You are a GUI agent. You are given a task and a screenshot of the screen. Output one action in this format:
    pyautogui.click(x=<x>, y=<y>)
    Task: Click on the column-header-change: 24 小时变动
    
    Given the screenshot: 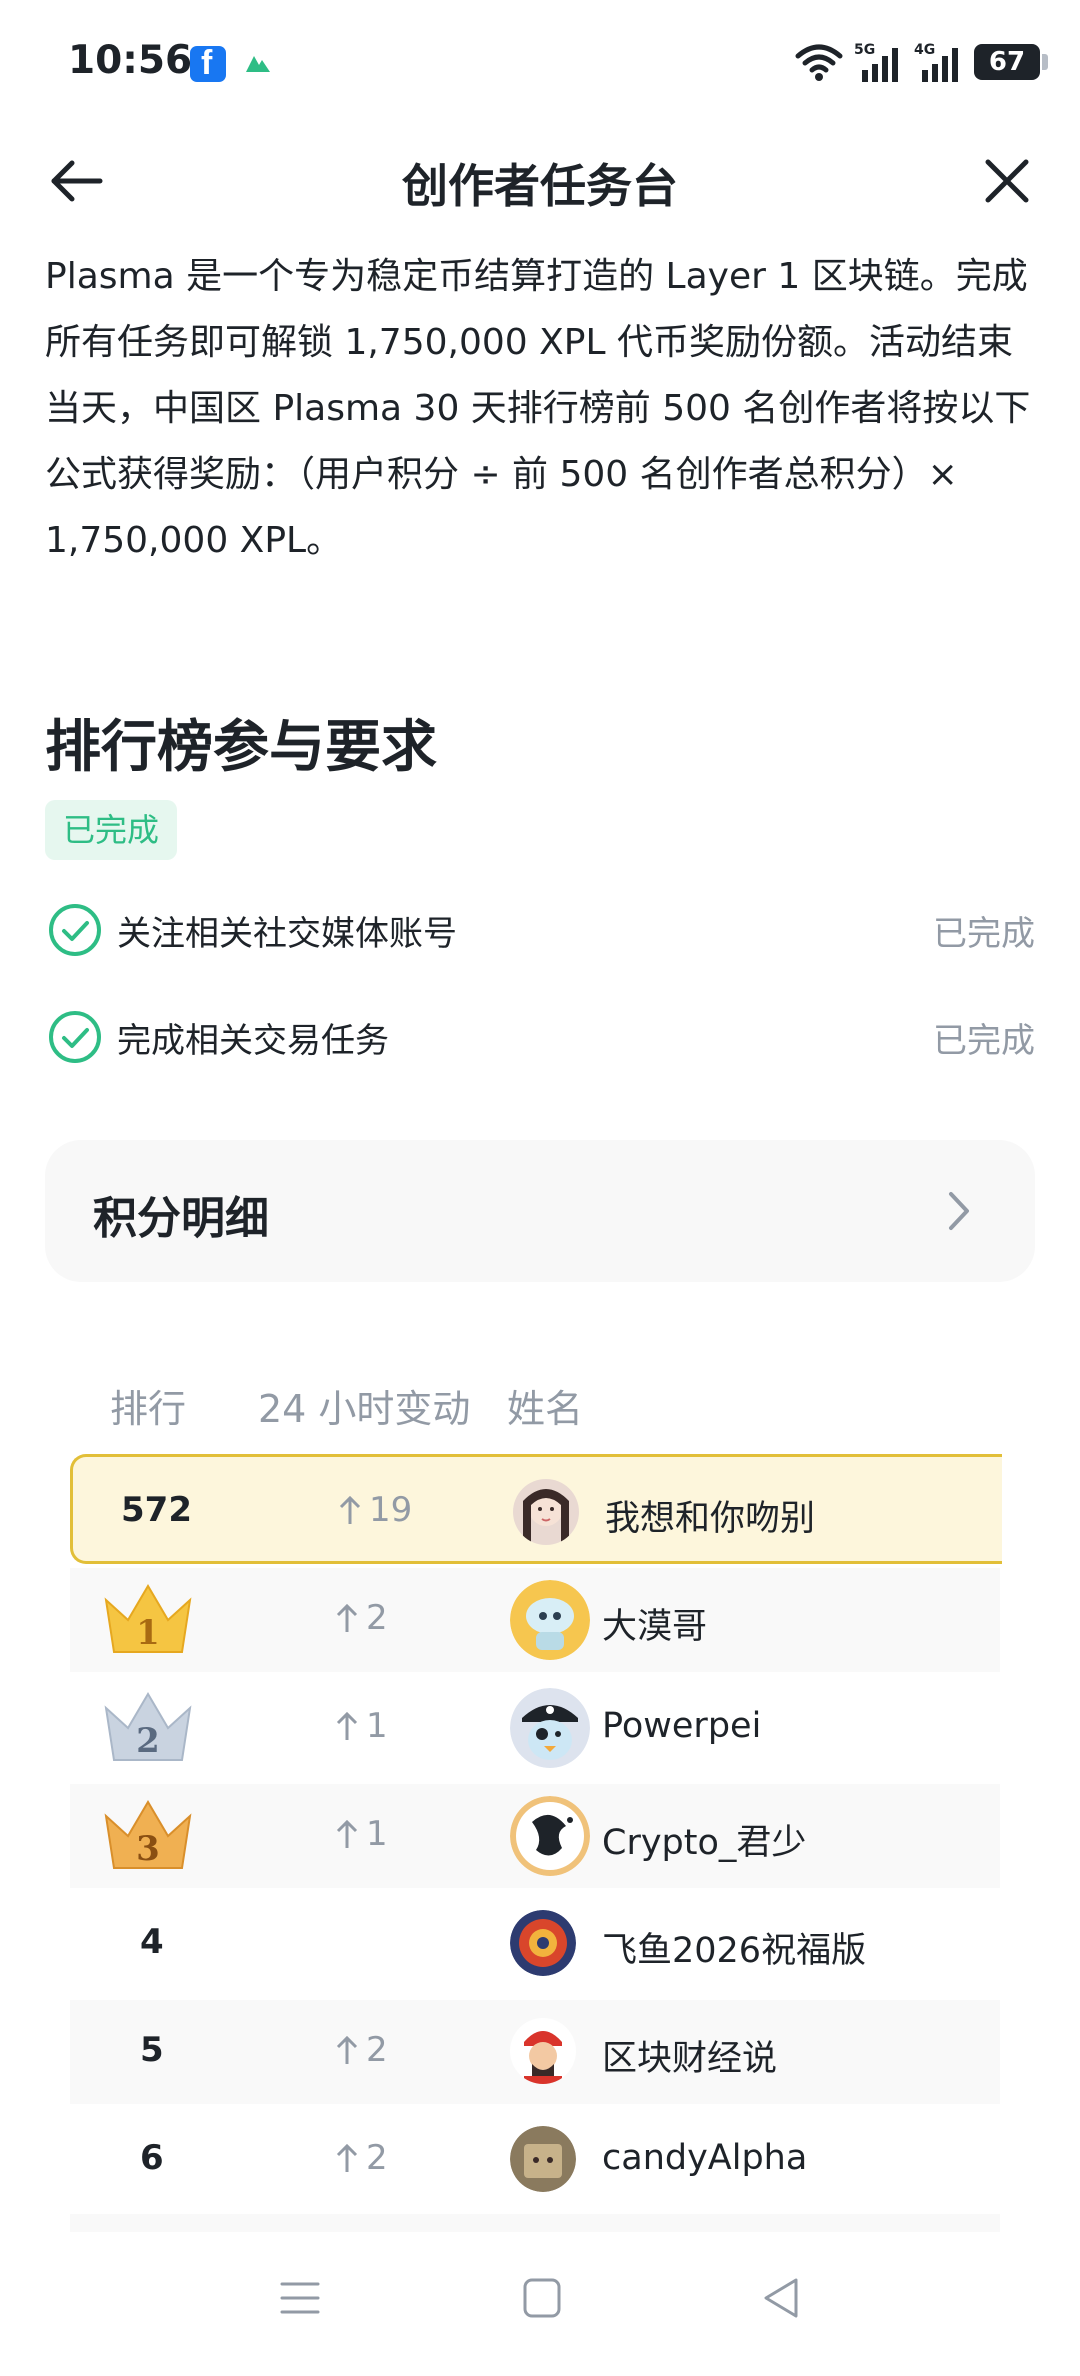 What is the action you would take?
    pyautogui.click(x=364, y=1409)
    